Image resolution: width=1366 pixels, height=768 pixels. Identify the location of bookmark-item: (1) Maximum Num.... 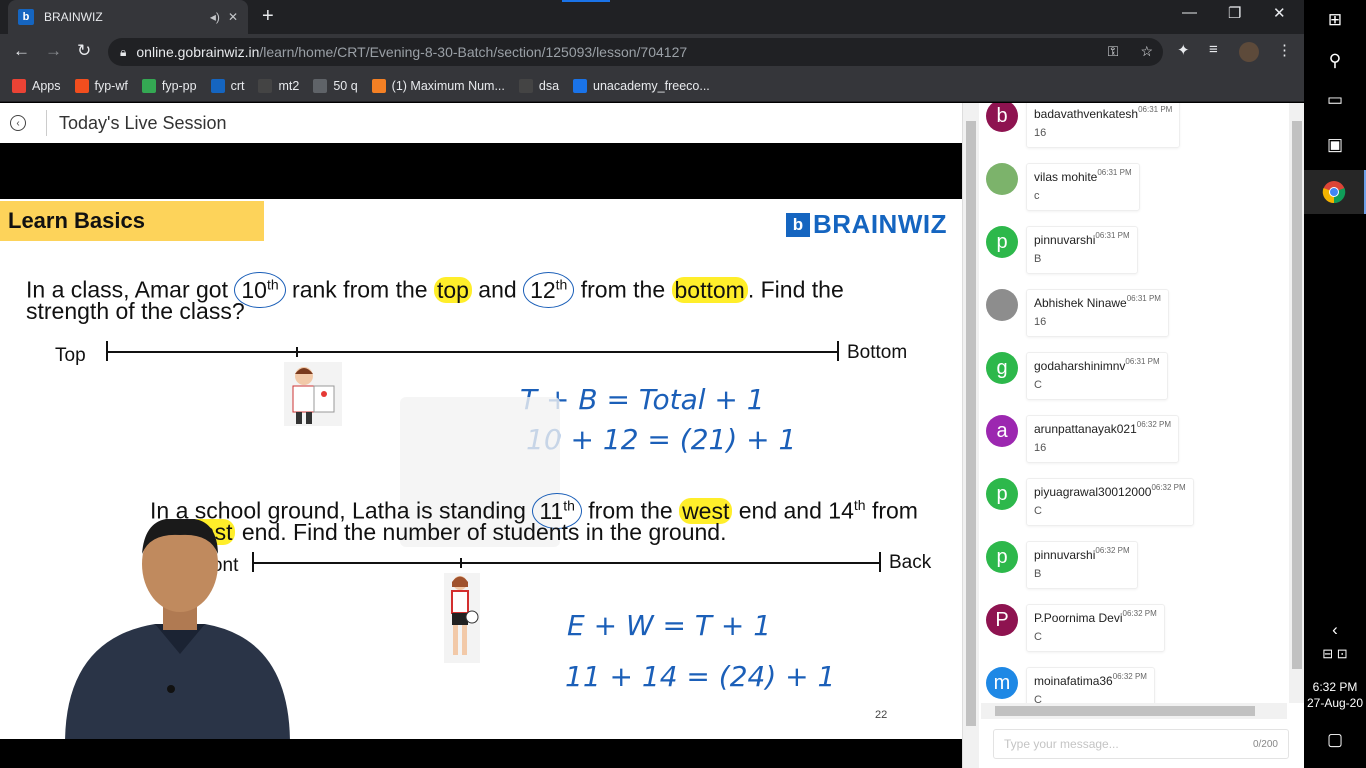
(438, 85).